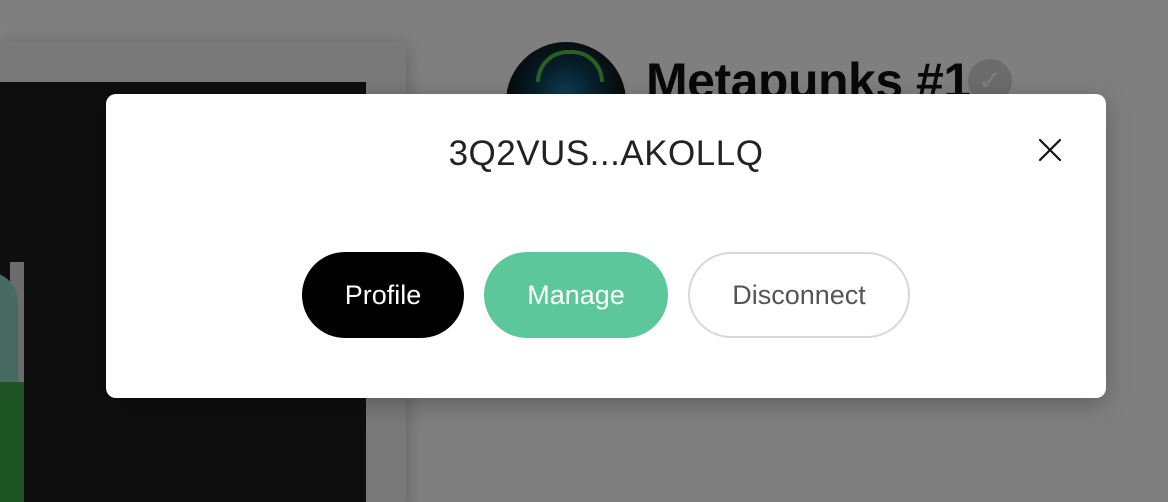 The height and width of the screenshot is (502, 1168). What do you see at coordinates (606, 153) in the screenshot?
I see `wallet-address: 3Q2VUS...AKOLLQ` at bounding box center [606, 153].